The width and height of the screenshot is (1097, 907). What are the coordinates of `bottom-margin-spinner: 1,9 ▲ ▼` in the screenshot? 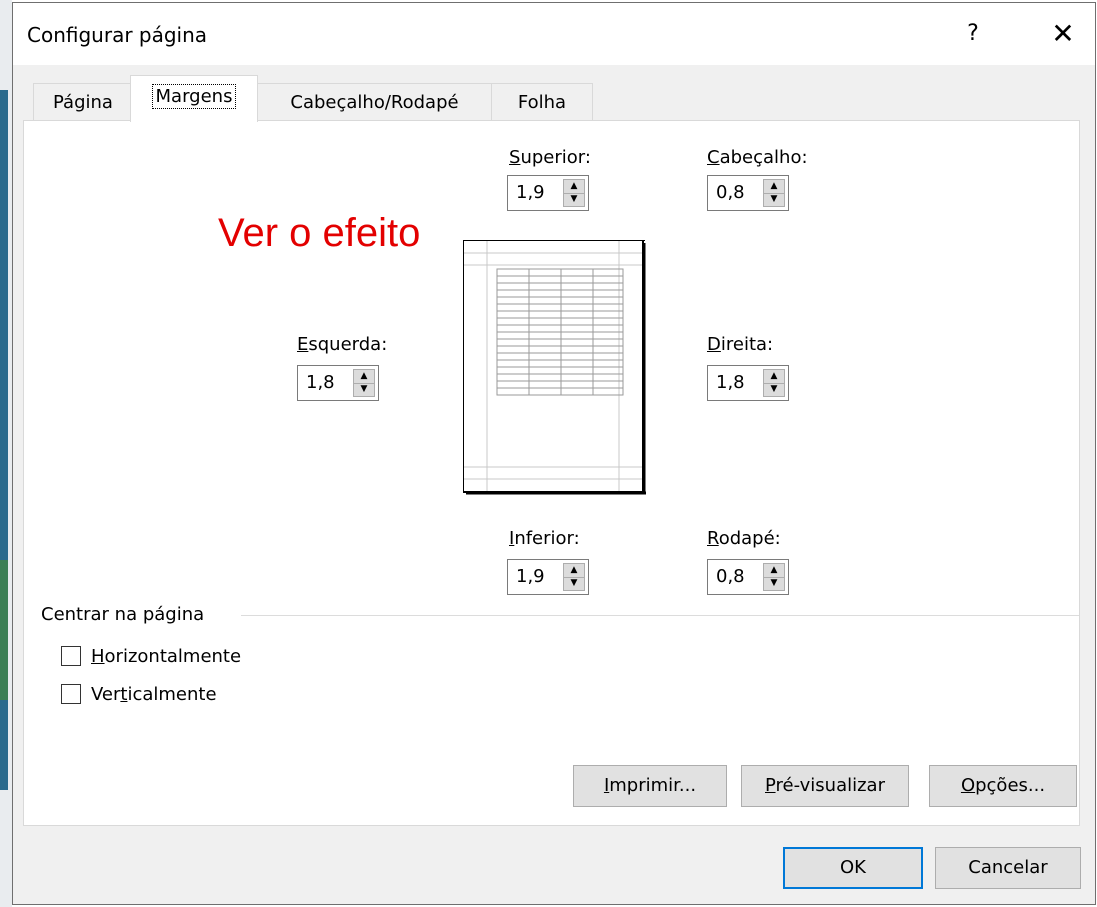 It's located at (548, 577).